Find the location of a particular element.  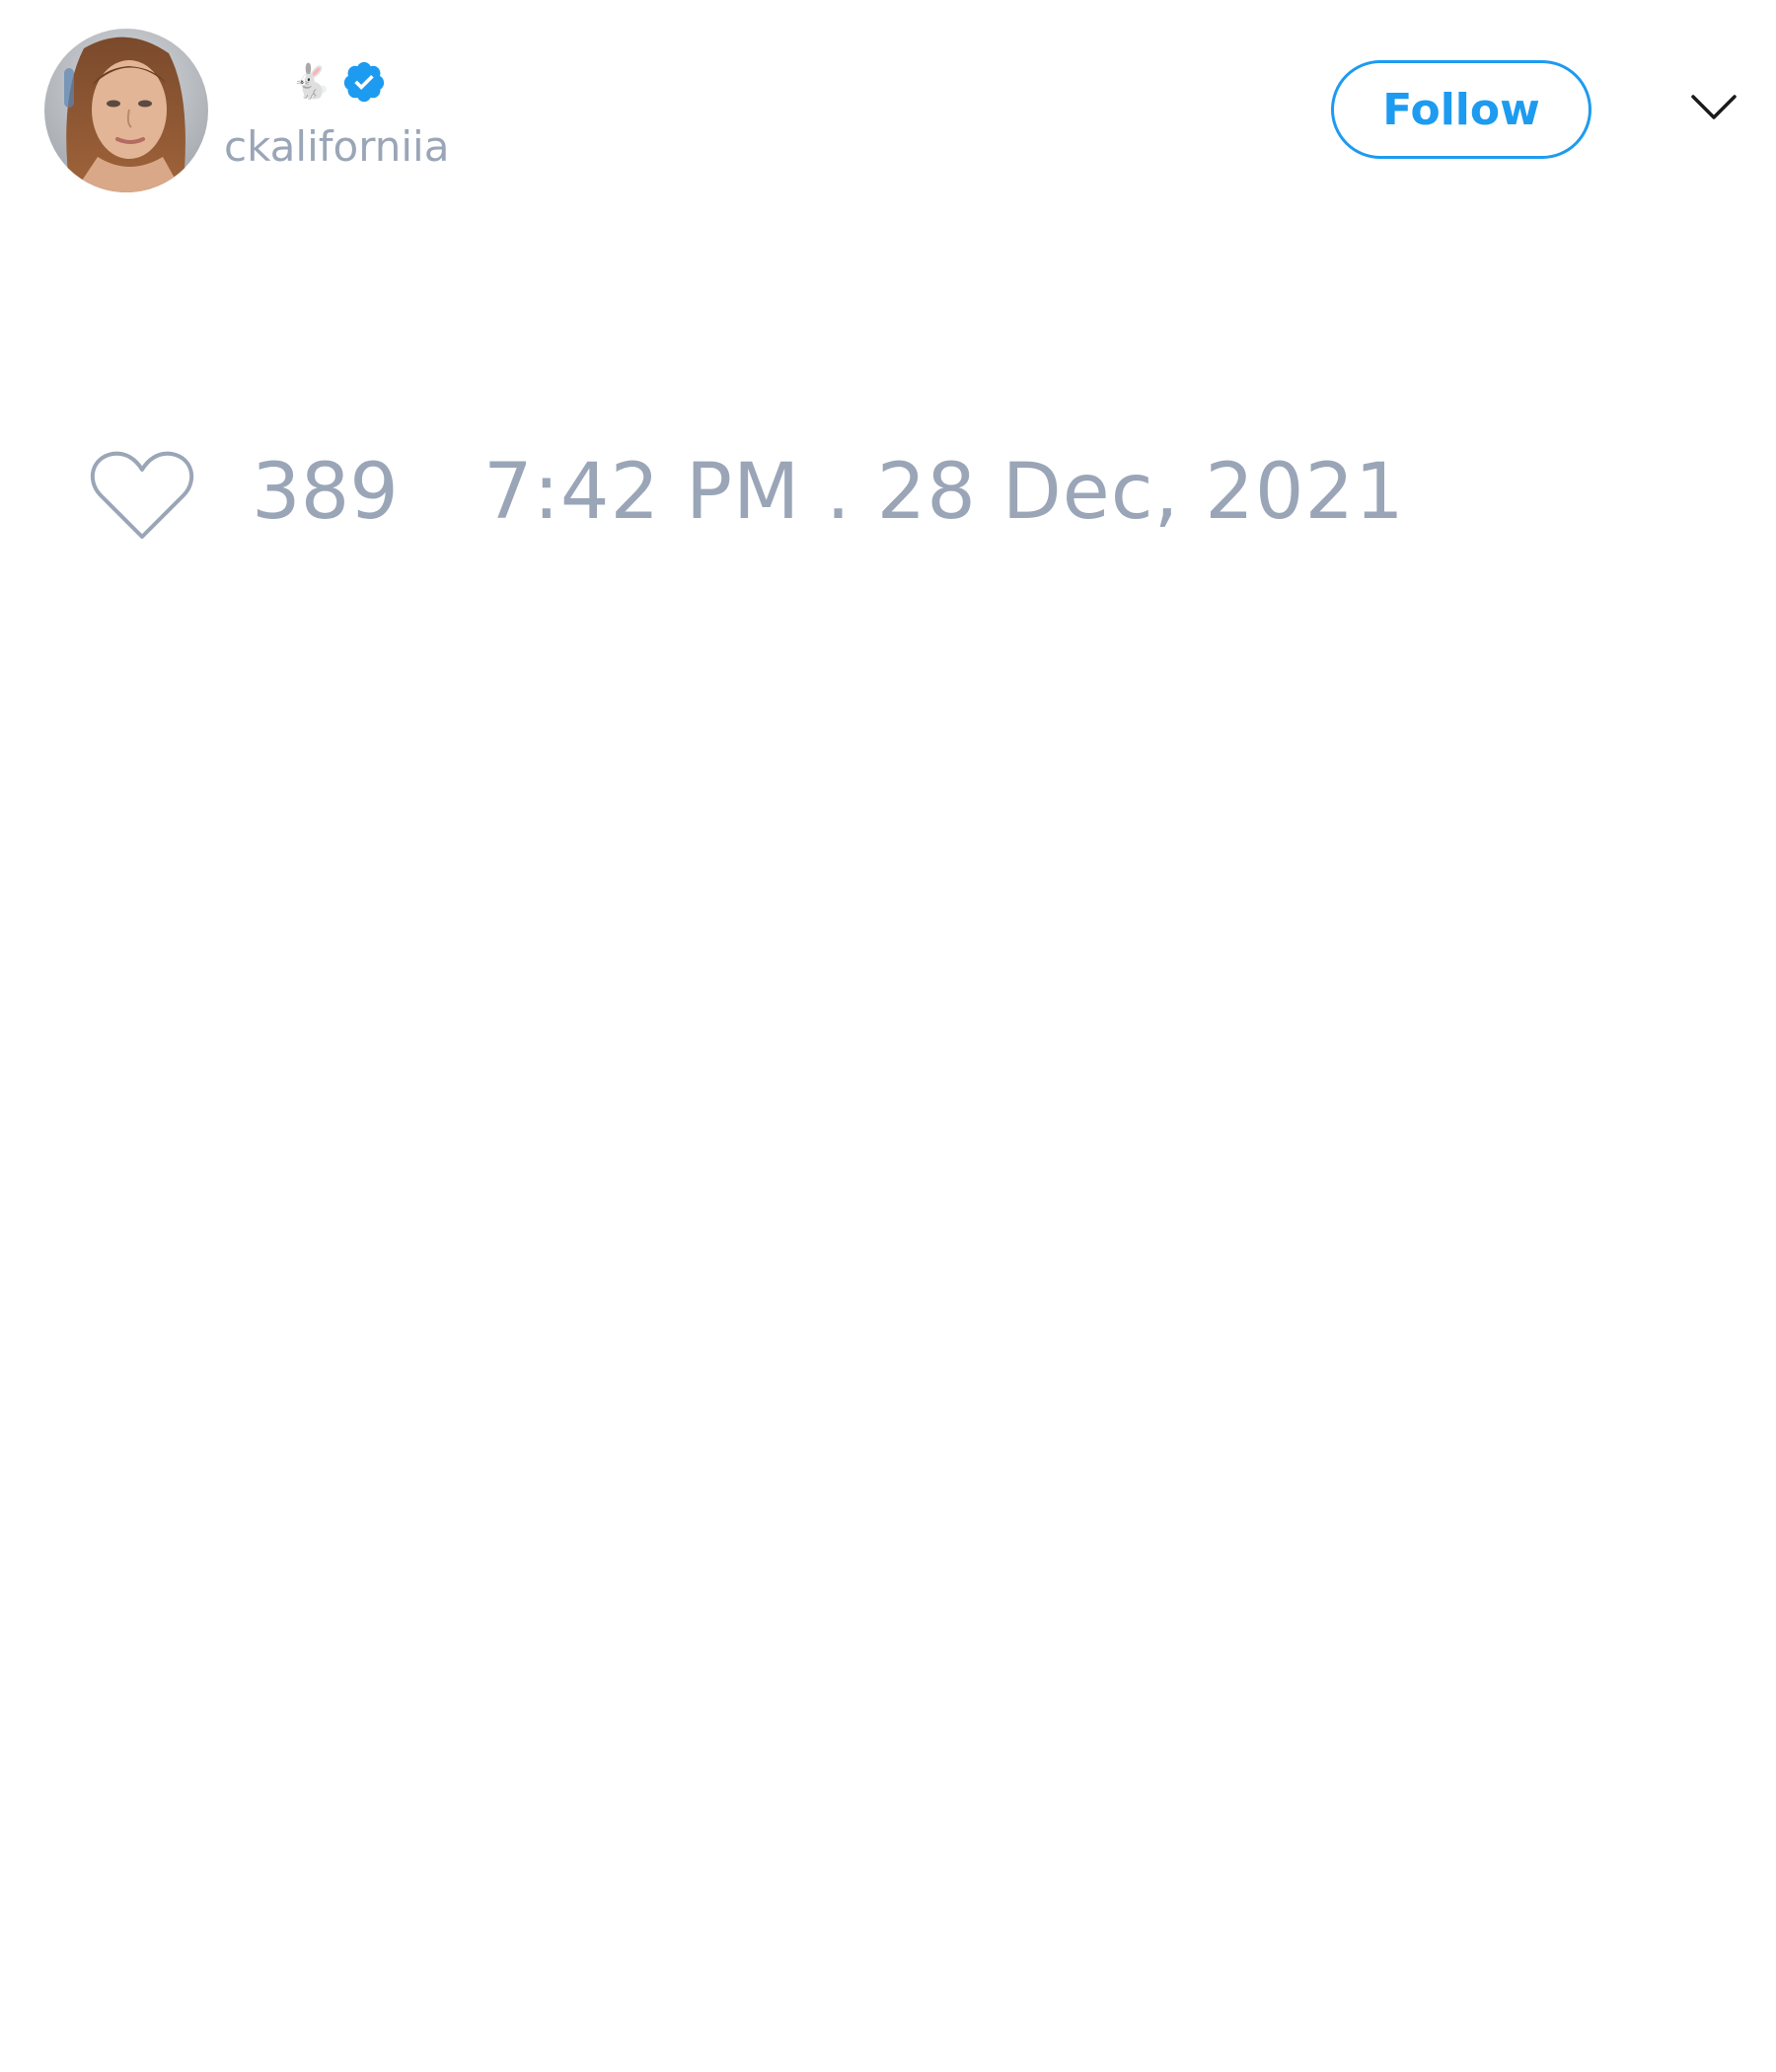

timestamp: 7:42 PM . 28 Dec, 2021 is located at coordinates (944, 493).